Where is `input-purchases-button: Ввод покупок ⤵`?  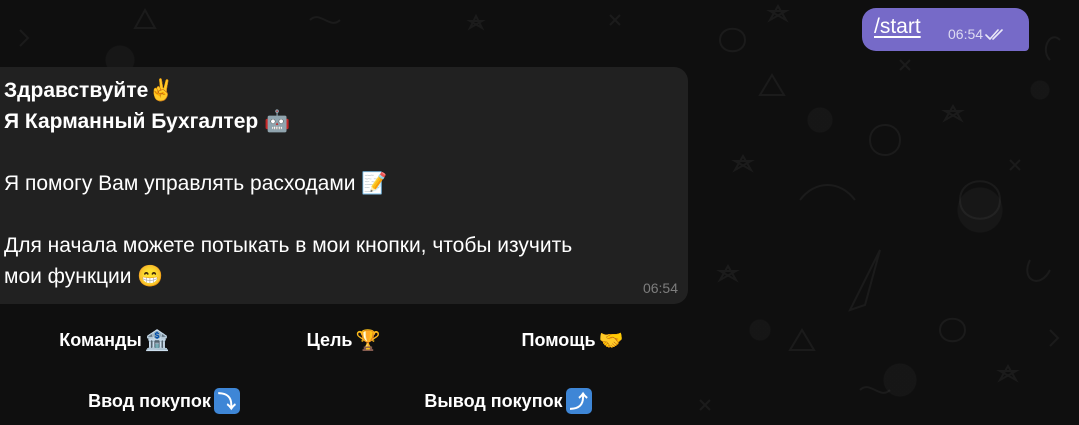 input-purchases-button: Ввод покупок ⤵ is located at coordinates (164, 401).